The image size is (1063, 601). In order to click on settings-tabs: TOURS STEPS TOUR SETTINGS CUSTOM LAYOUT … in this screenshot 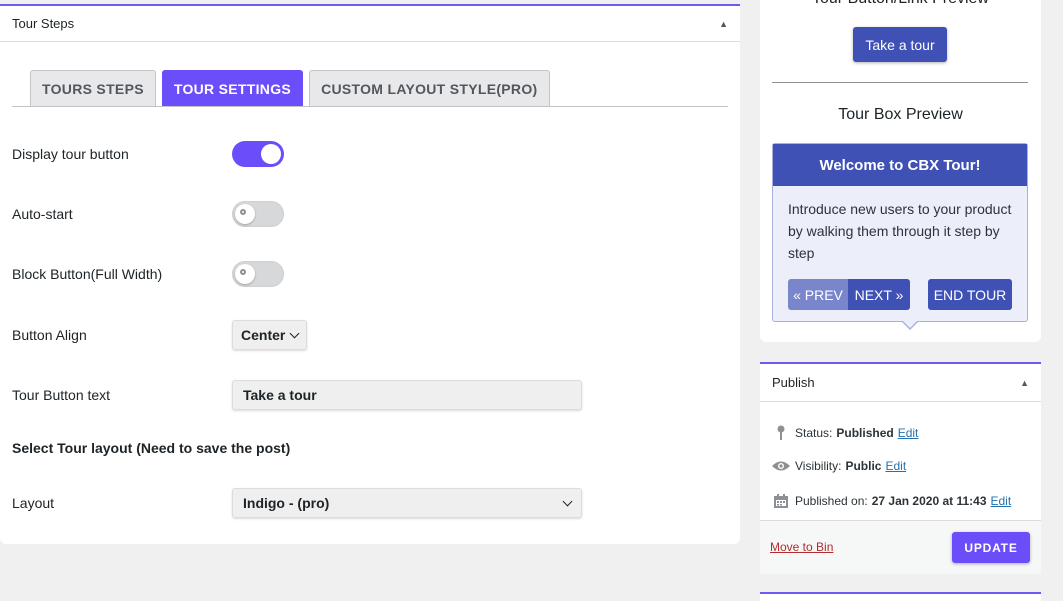, I will do `click(370, 88)`.